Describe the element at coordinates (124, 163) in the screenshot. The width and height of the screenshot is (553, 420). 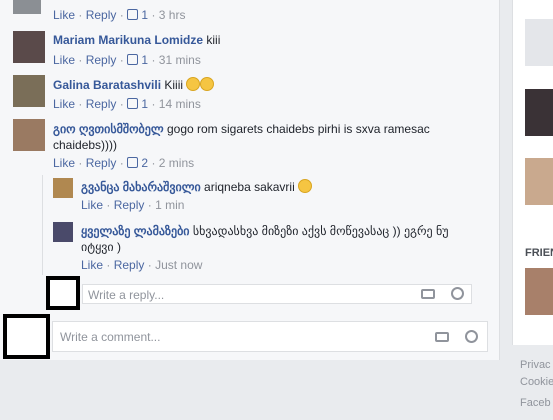
I see `comment-meta: Like · Reply · 2 · 2 mins` at that location.